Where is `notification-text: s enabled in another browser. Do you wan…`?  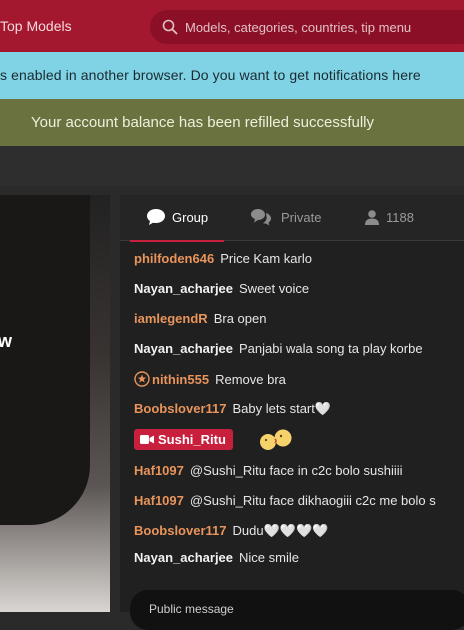 notification-text: s enabled in another browser. Do you wan… is located at coordinates (210, 75).